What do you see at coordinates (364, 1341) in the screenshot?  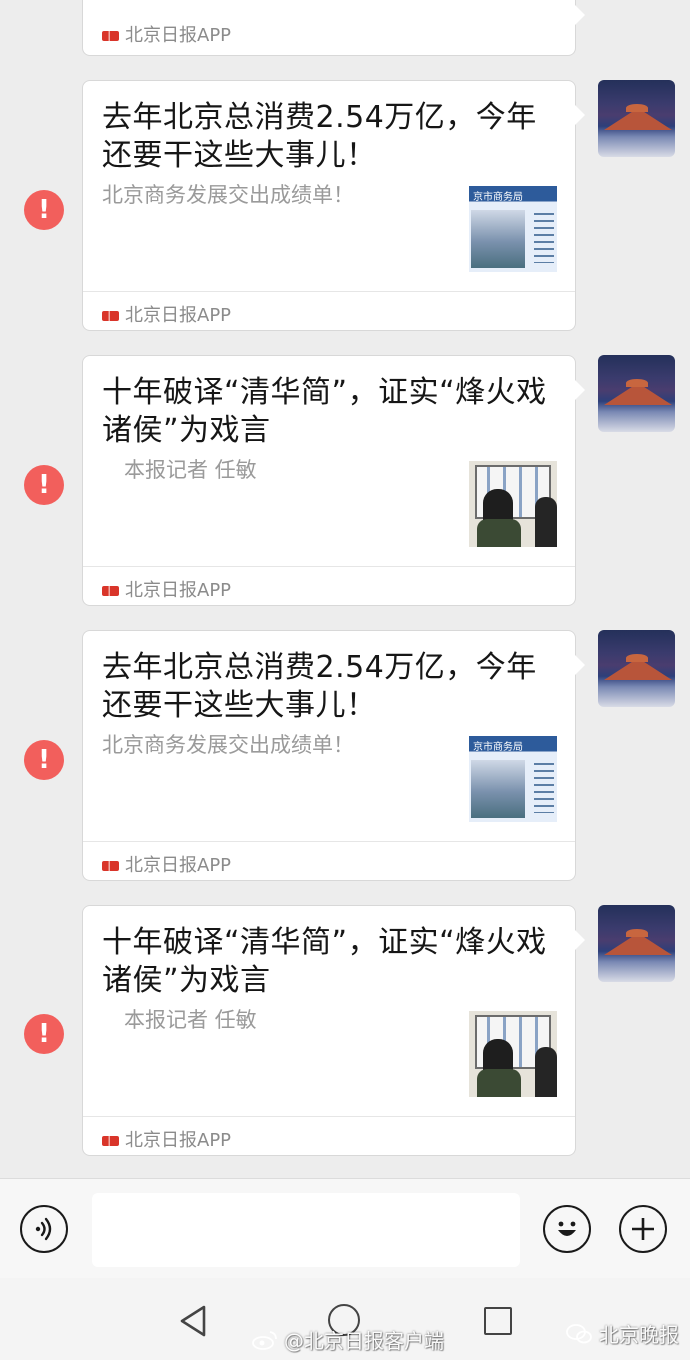 I see `weibo-watermark-text: @北京日报客户端` at bounding box center [364, 1341].